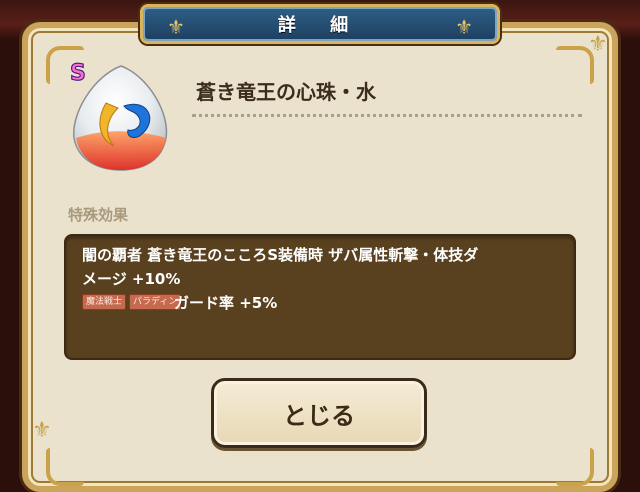 The height and width of the screenshot is (492, 640). I want to click on water-orb-icon: S, so click(118, 115).